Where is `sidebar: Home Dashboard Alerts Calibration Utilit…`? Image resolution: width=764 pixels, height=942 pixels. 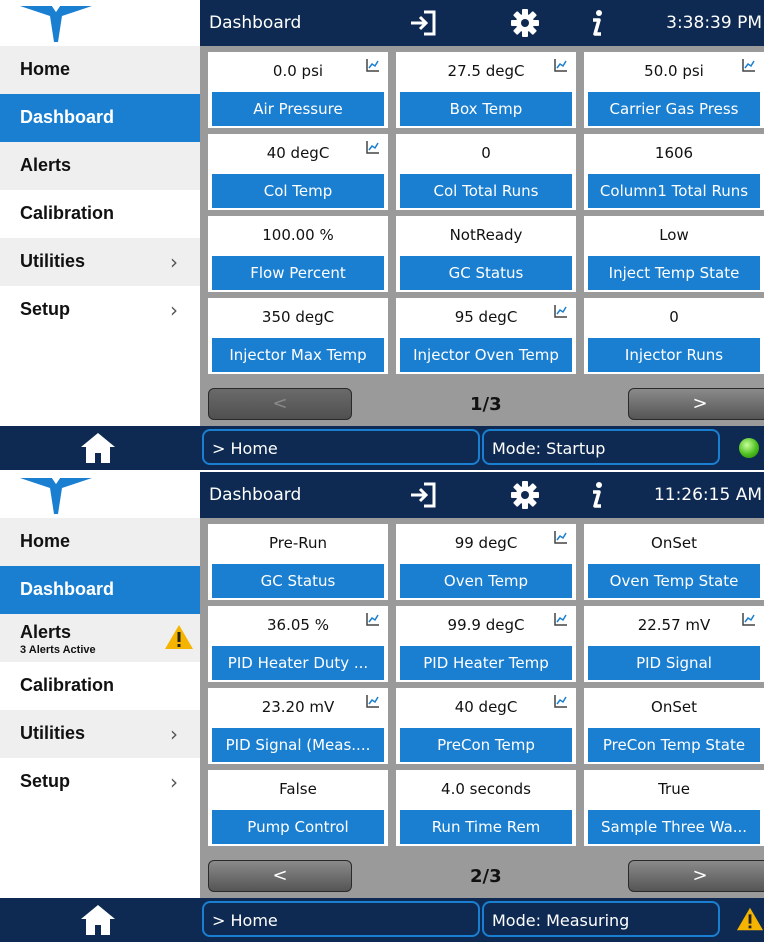
sidebar: Home Dashboard Alerts Calibration Utilit… is located at coordinates (100, 236).